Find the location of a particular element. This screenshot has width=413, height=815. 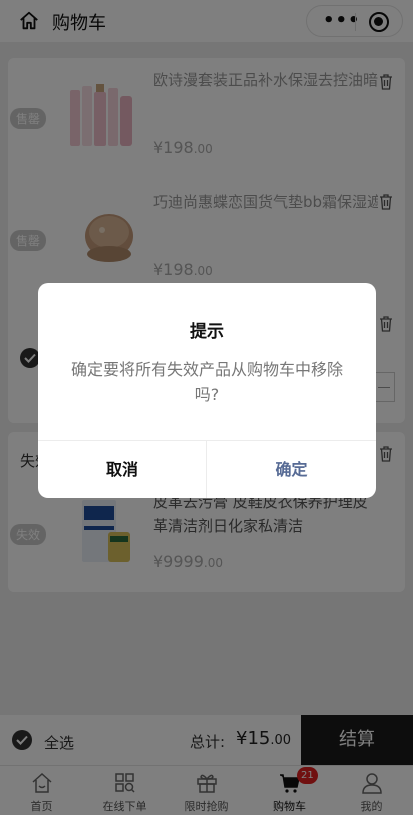

confirm-button: 确定 is located at coordinates (291, 469).